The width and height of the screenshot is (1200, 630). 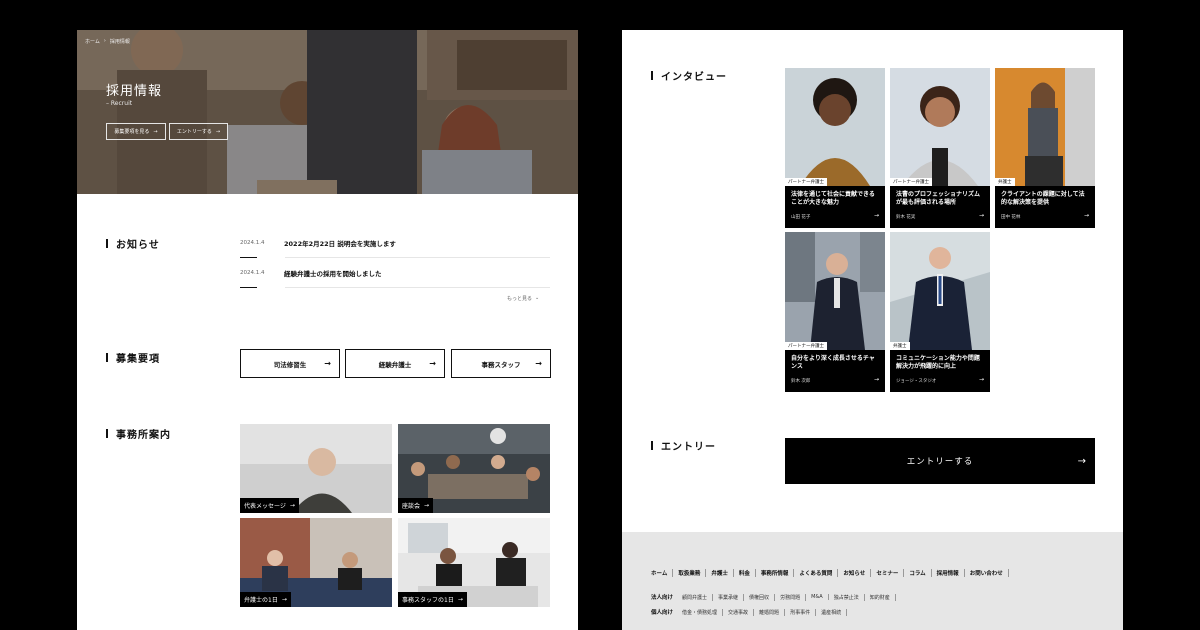 I want to click on footer-link: 知的財産, so click(x=880, y=597).